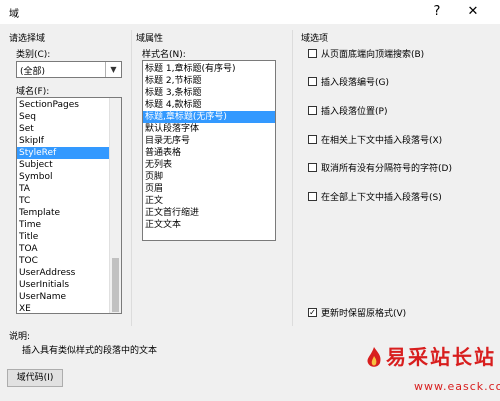 This screenshot has height=401, width=500. Describe the element at coordinates (355, 83) in the screenshot. I see `checkbox-label: 插入段落编号(G)` at that location.